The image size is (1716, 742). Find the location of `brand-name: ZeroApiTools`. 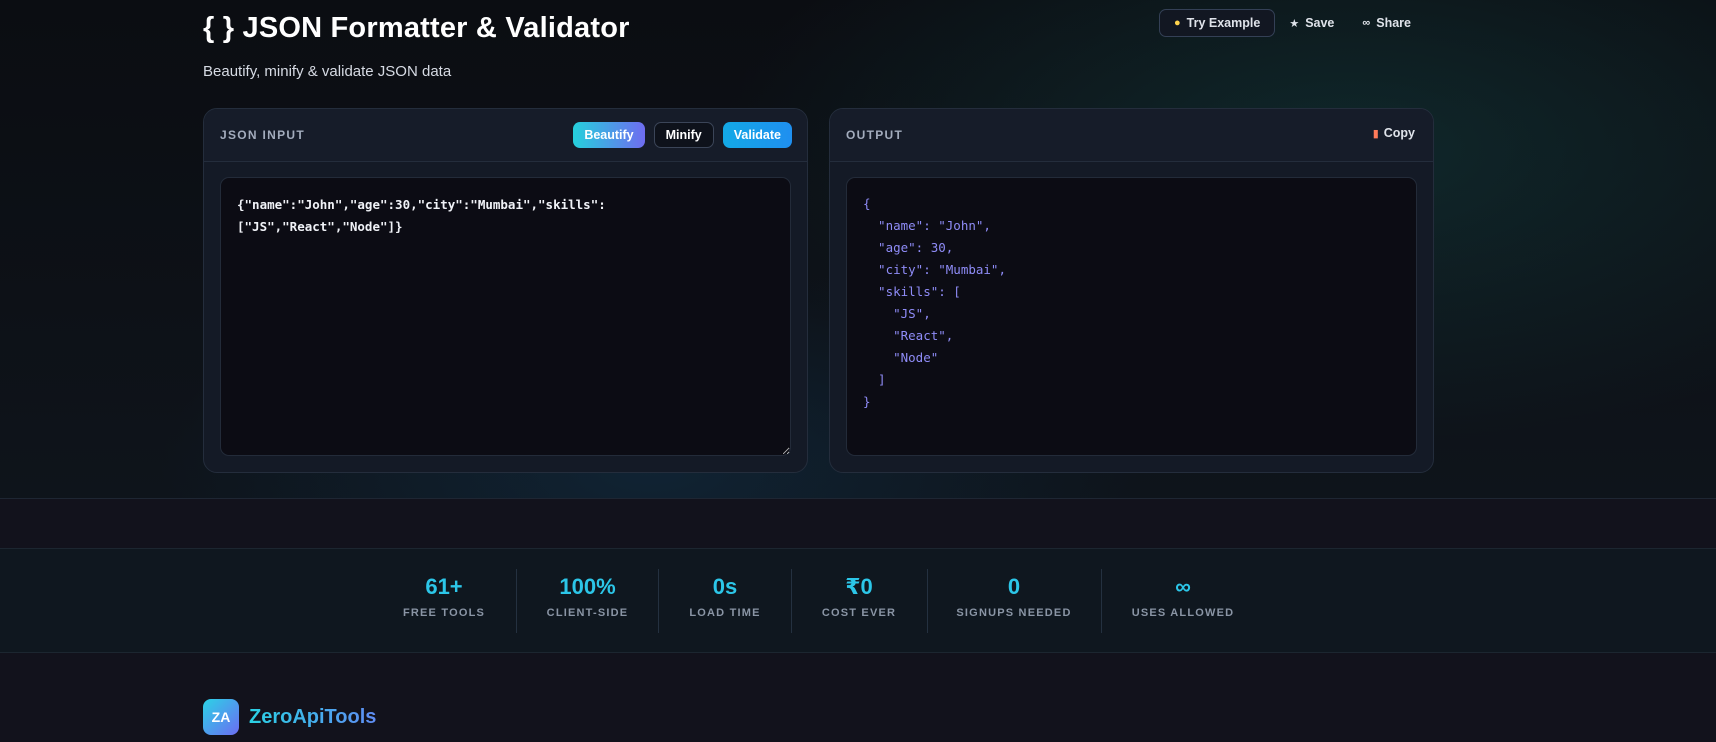

brand-name: ZeroApiTools is located at coordinates (313, 716).